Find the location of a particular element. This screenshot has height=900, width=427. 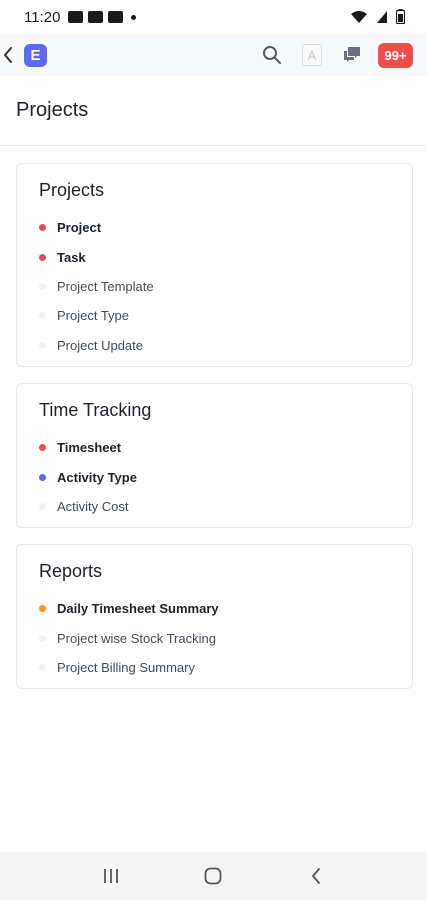

chat-button is located at coordinates (352, 55).